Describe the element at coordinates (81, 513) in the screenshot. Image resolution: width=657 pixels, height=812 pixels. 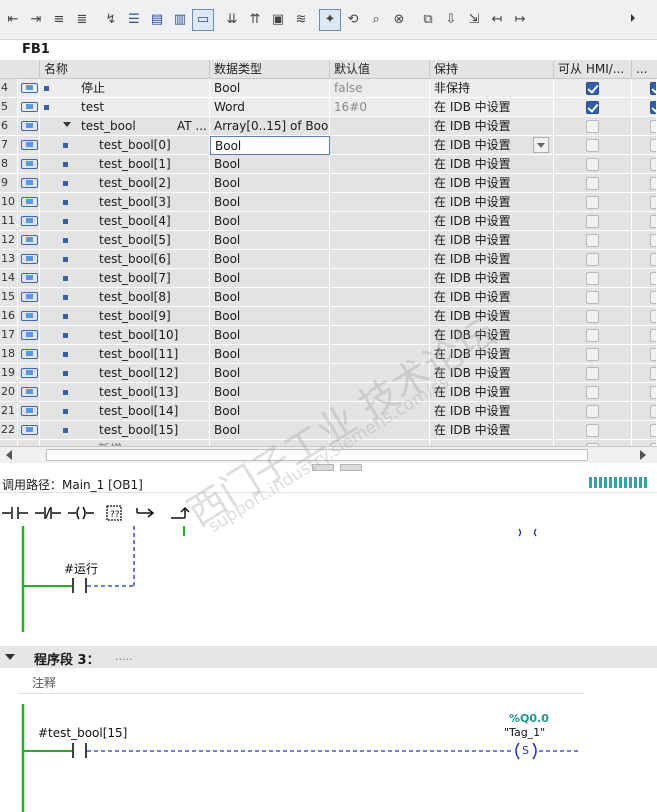
I see `coil-icon` at that location.